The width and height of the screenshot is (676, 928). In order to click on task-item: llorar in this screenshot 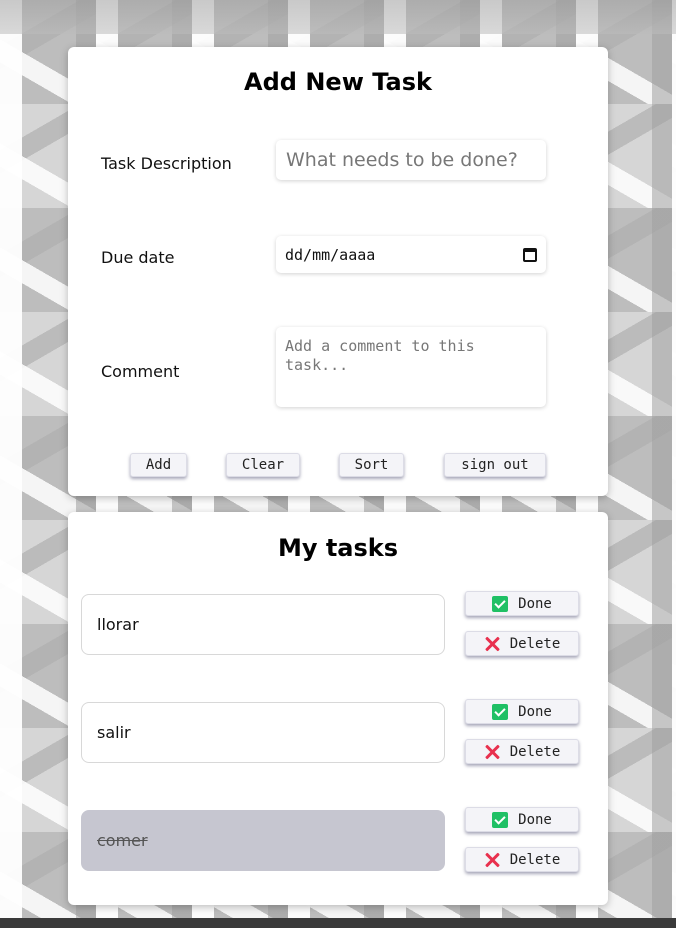, I will do `click(263, 624)`.